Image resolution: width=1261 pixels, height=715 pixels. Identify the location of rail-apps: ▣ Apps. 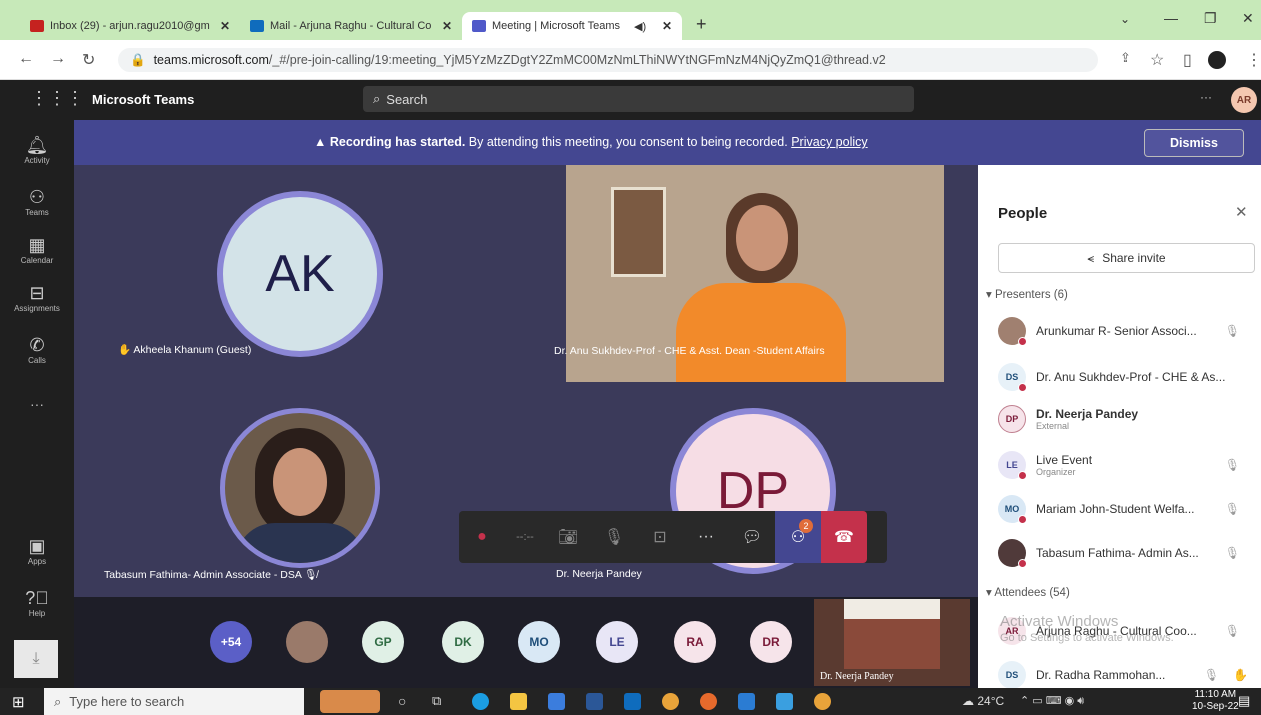
(37, 550).